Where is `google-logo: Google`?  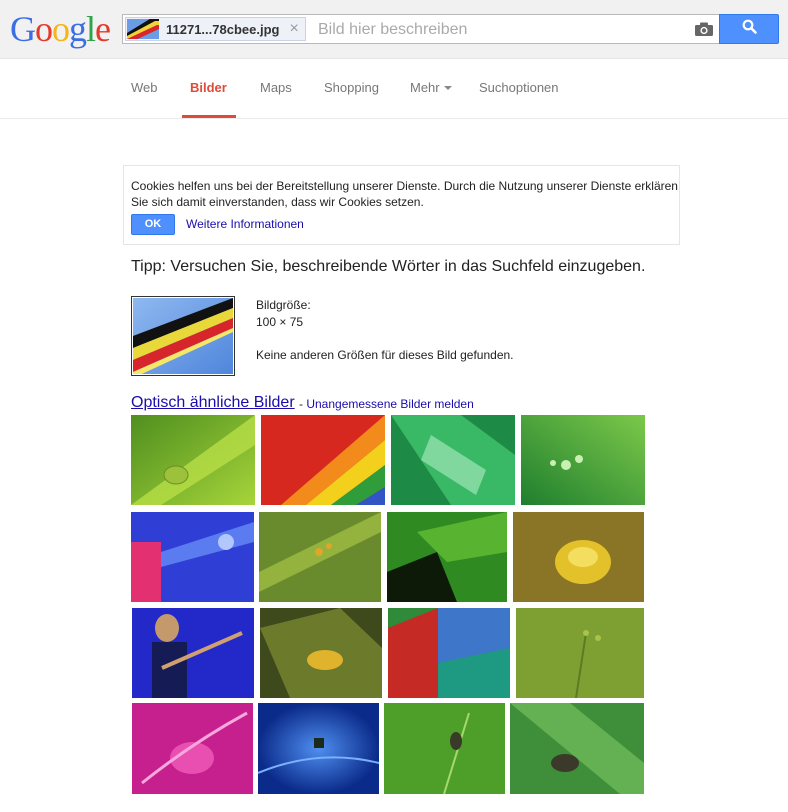
google-logo: Google is located at coordinates (60, 29).